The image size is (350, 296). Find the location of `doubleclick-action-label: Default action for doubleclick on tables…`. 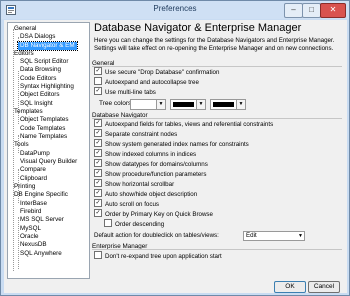

doubleclick-action-label: Default action for doubleclick on tables… is located at coordinates (156, 235).